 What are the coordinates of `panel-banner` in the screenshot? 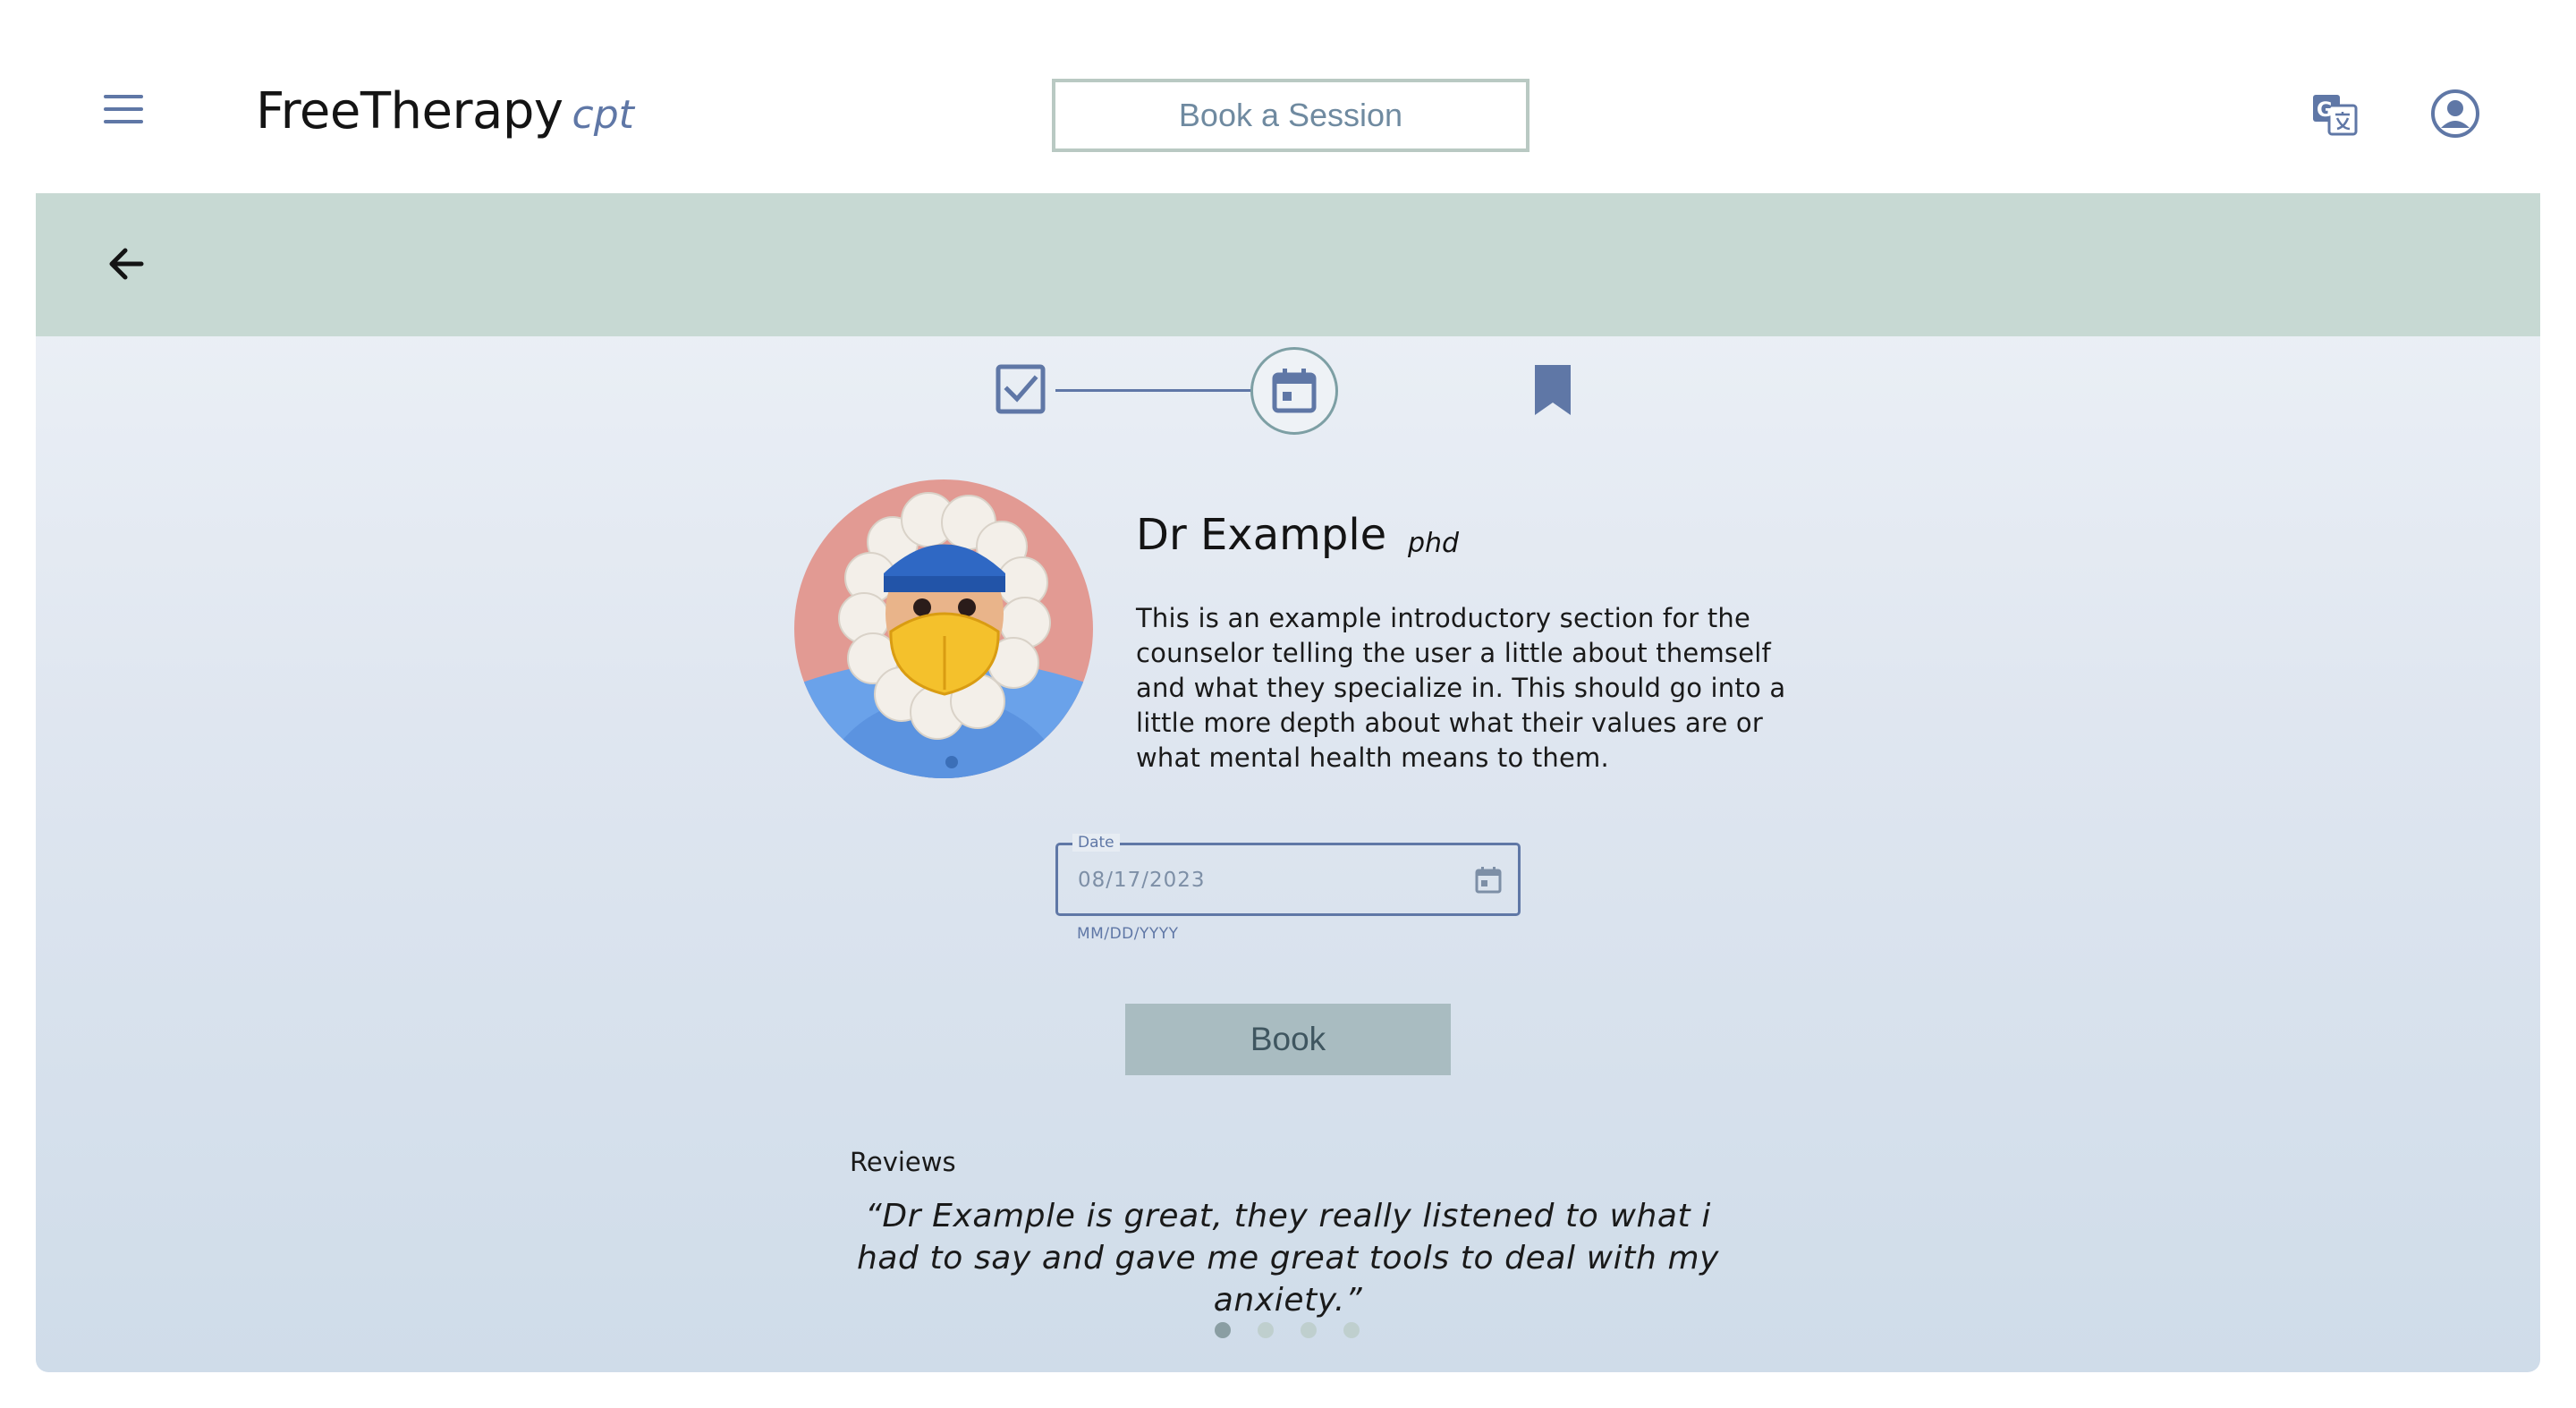 It's located at (1288, 264).